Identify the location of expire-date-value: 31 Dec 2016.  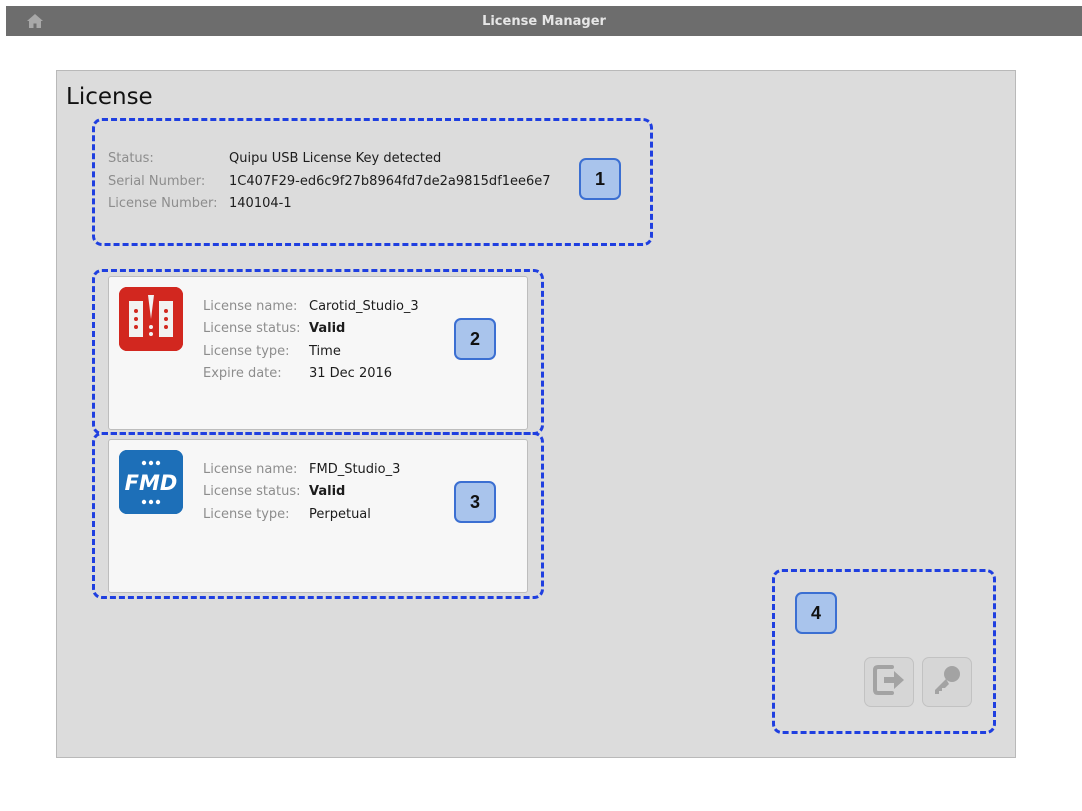
(351, 373).